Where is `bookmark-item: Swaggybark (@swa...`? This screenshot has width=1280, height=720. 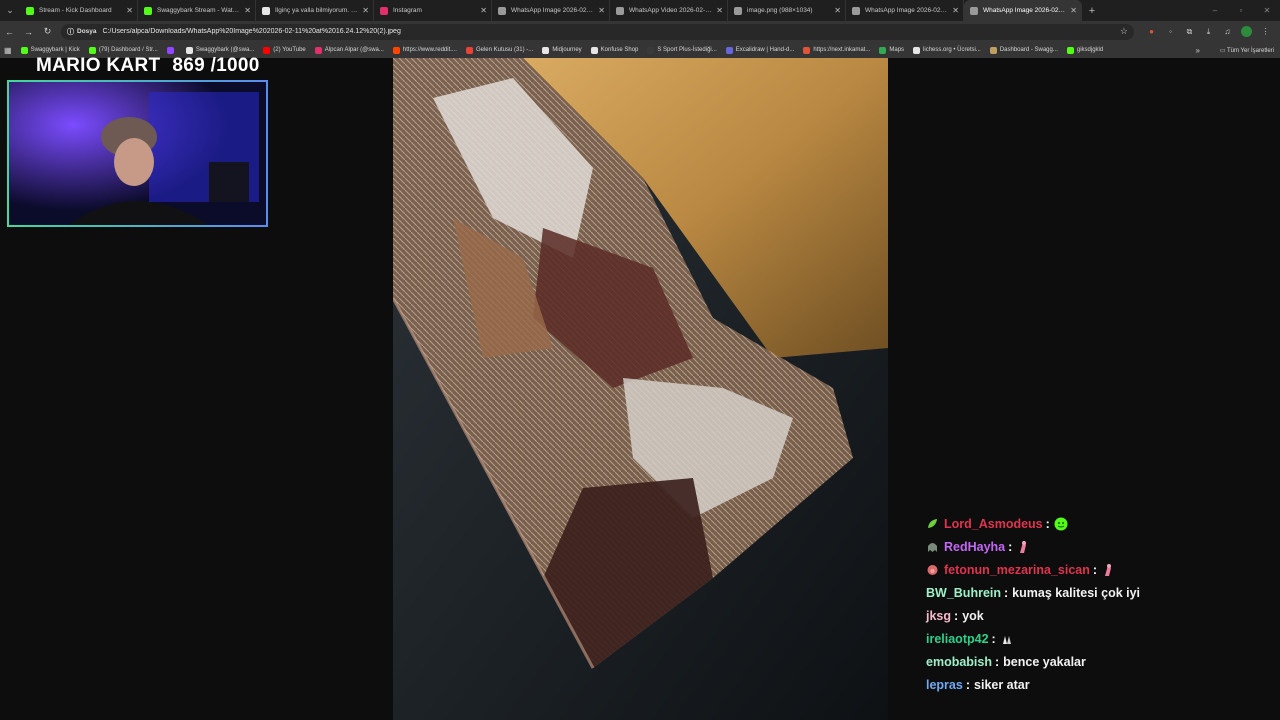
bookmark-item: Swaggybark (@swa... is located at coordinates (220, 50).